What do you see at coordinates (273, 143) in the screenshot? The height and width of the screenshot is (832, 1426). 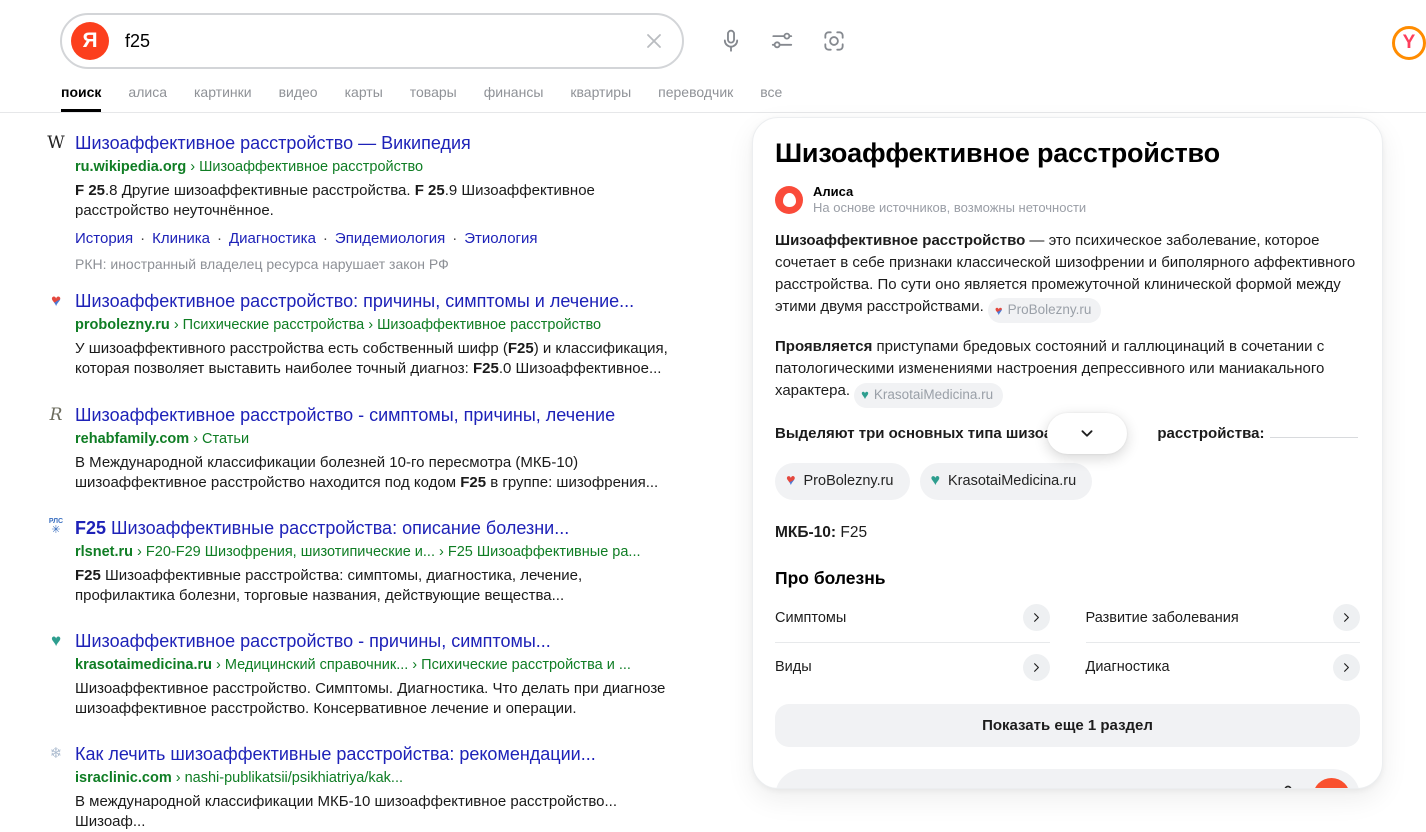 I see `result-title-link: Шизоаффективное расстройство — Википедия` at bounding box center [273, 143].